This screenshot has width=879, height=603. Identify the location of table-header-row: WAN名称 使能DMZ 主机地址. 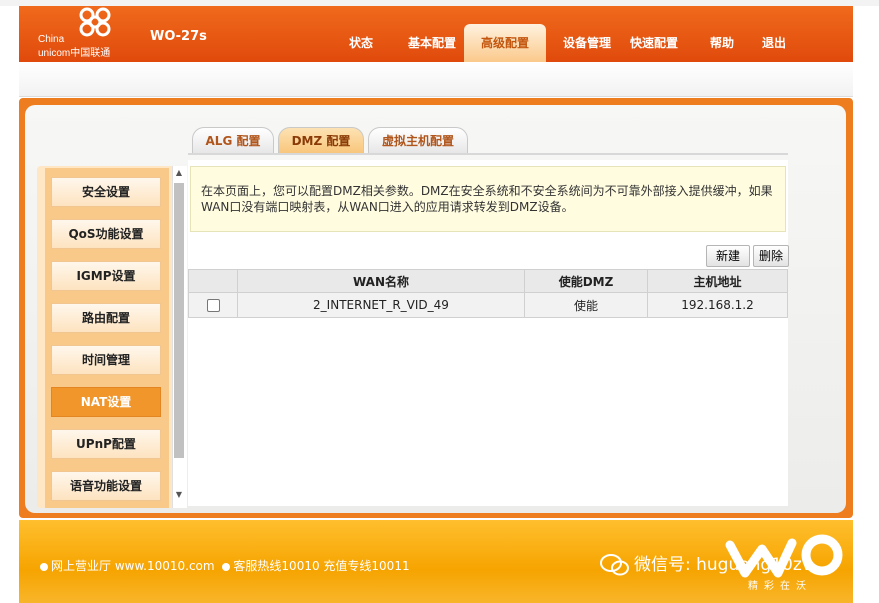
(488, 281).